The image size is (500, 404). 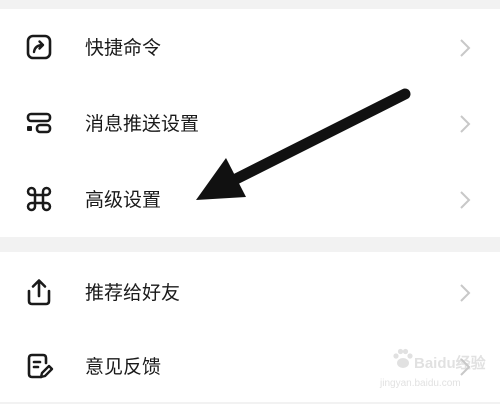 I want to click on menu-item-label: 高级设置, so click(x=123, y=200).